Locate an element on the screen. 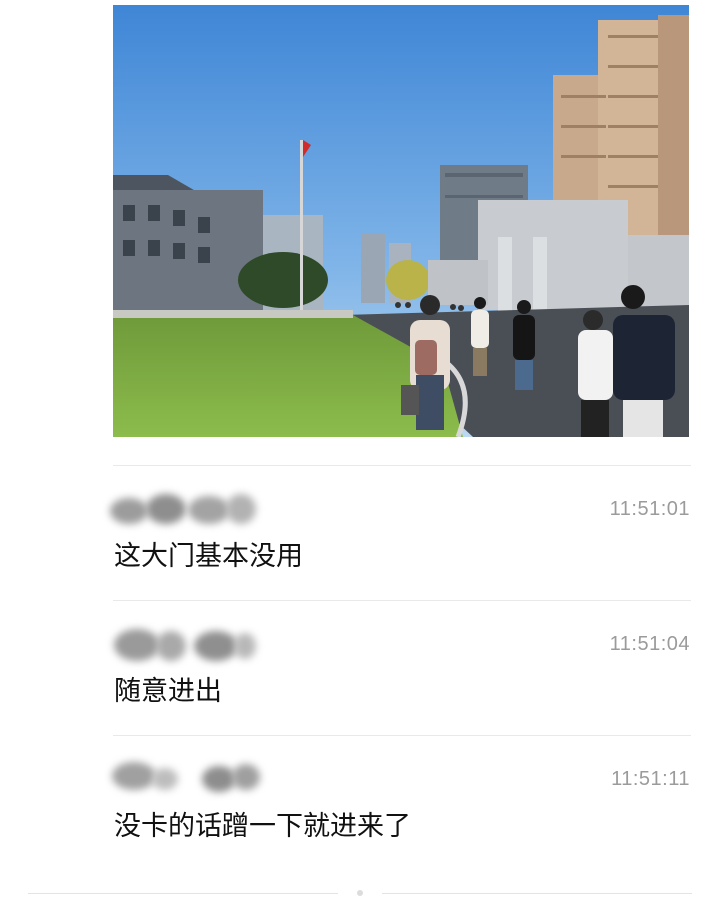  message-text: 随意进出 is located at coordinates (168, 691).